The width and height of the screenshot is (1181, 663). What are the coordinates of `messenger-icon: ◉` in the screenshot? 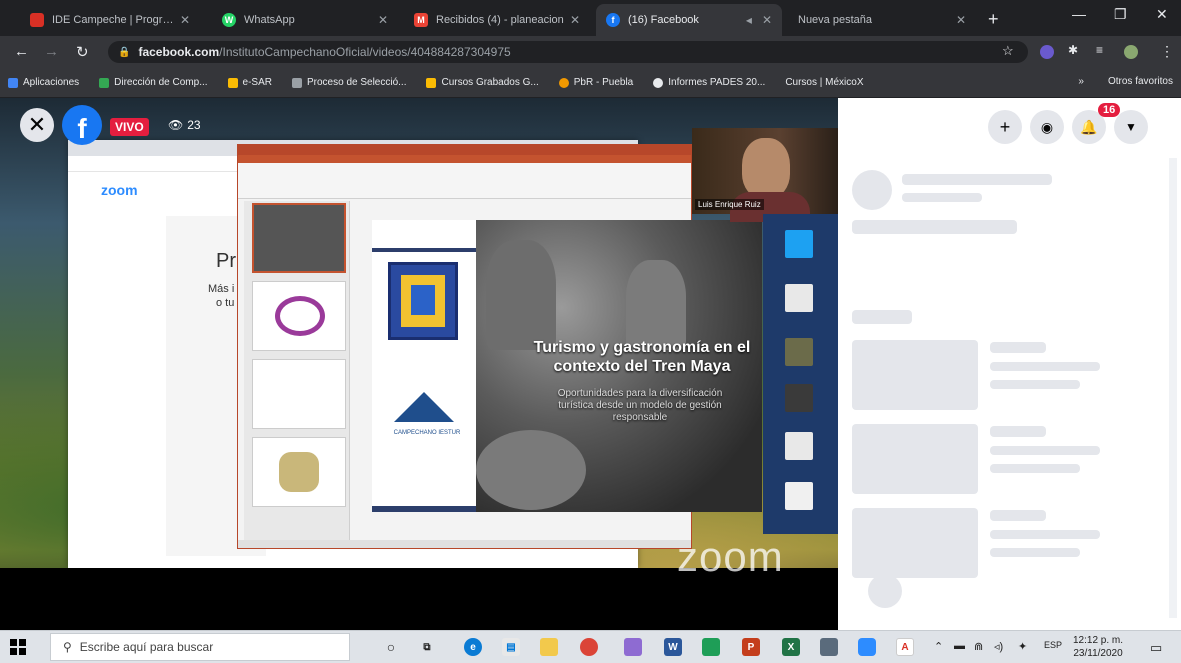 It's located at (1047, 126).